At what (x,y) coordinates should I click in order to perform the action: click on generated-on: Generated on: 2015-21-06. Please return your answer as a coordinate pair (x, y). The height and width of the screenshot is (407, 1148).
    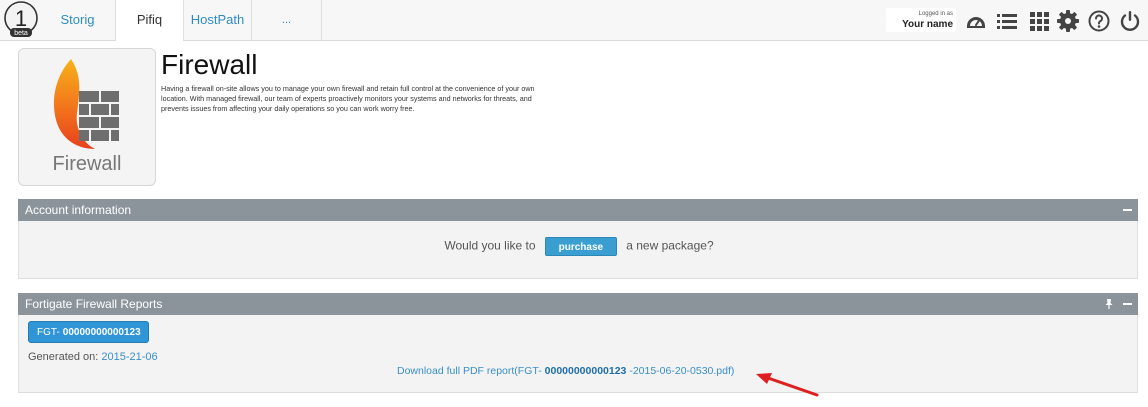
    Looking at the image, I should click on (93, 357).